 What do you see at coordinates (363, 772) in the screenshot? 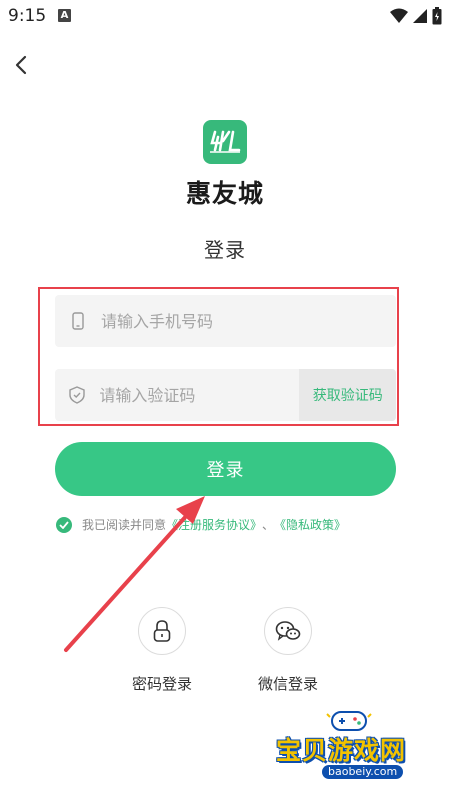
I see `watermark-url: baobeiy.com` at bounding box center [363, 772].